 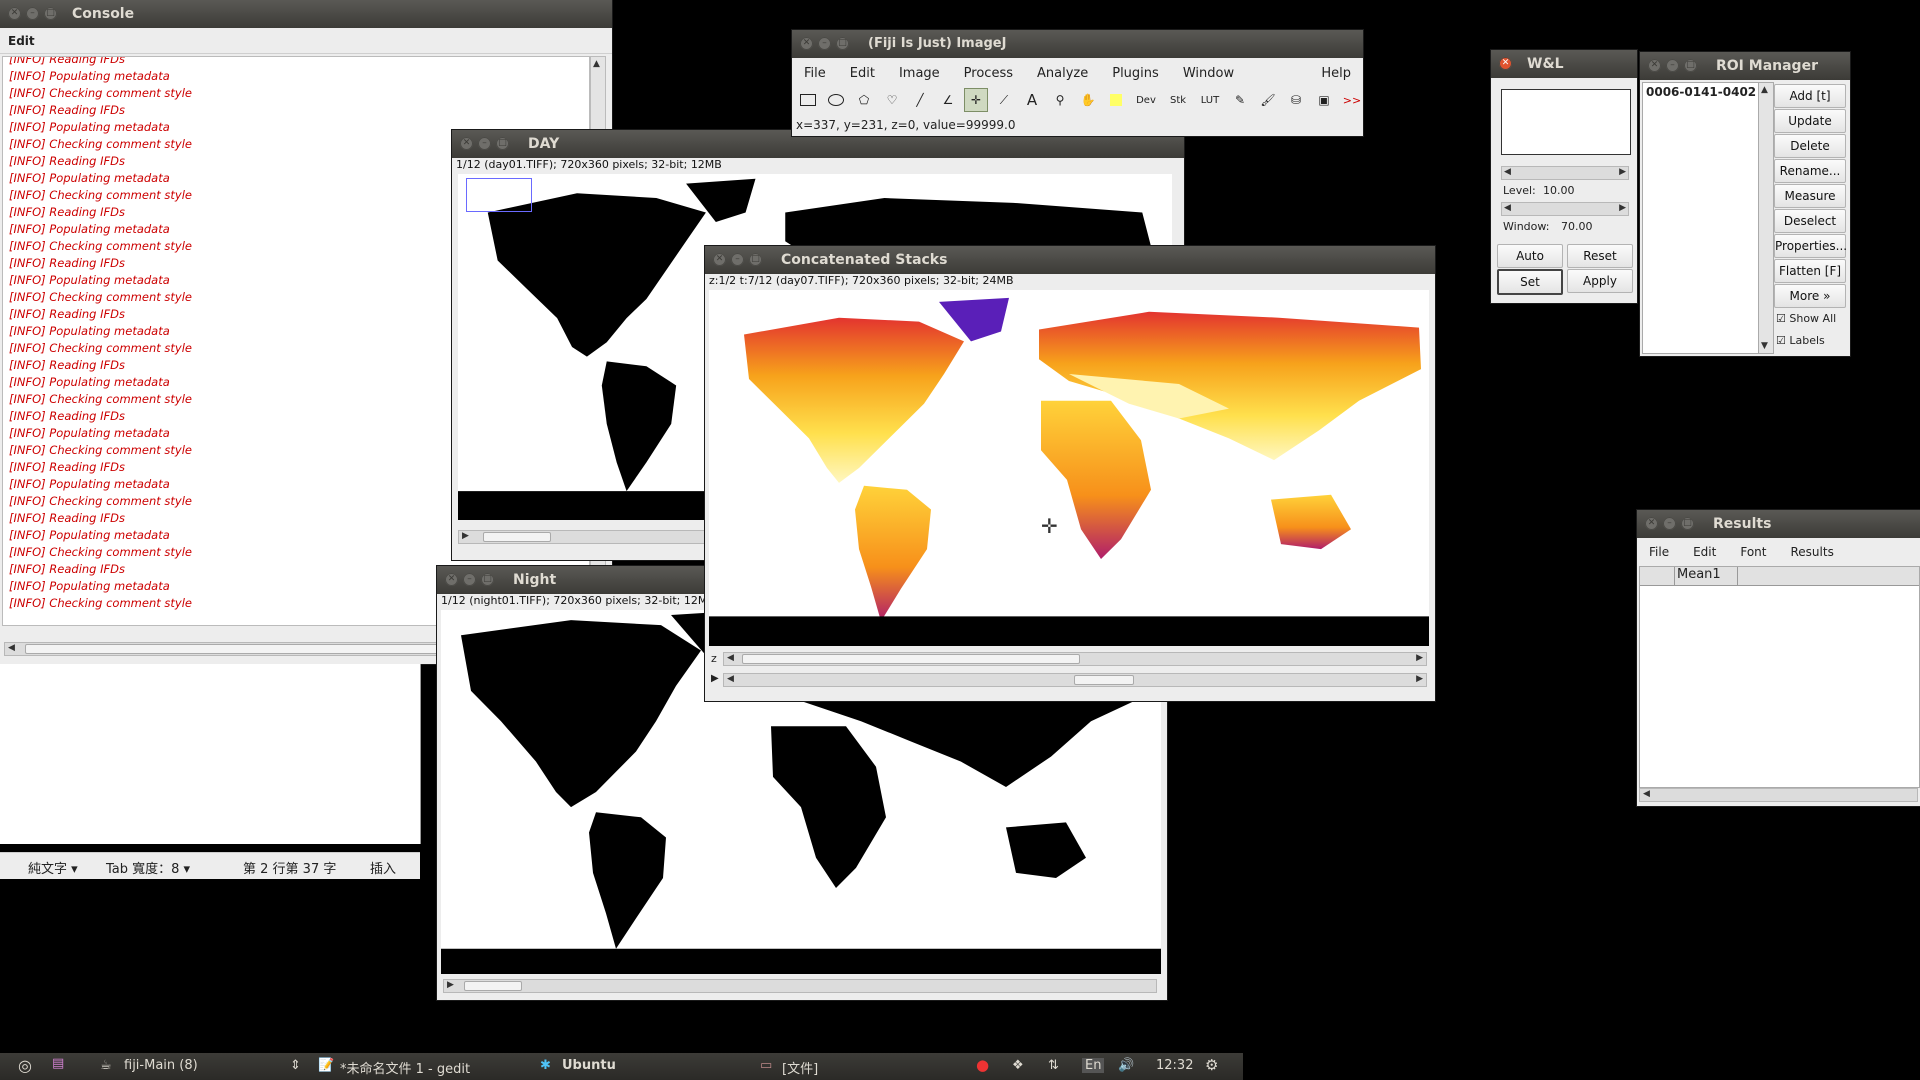 I want to click on level-slider: ◀ ▶, so click(x=1565, y=173).